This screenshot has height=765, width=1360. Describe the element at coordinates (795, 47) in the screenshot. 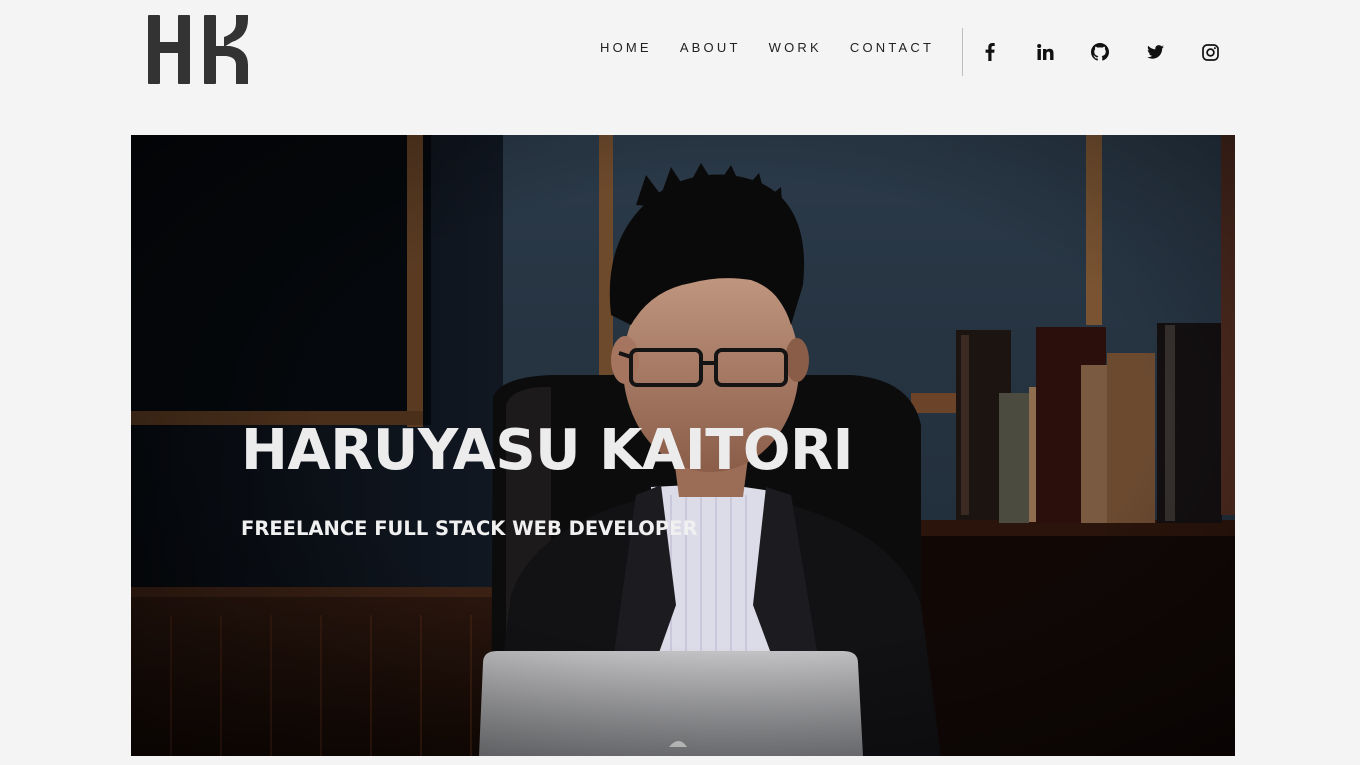

I see `nav-link-work: WORK` at that location.